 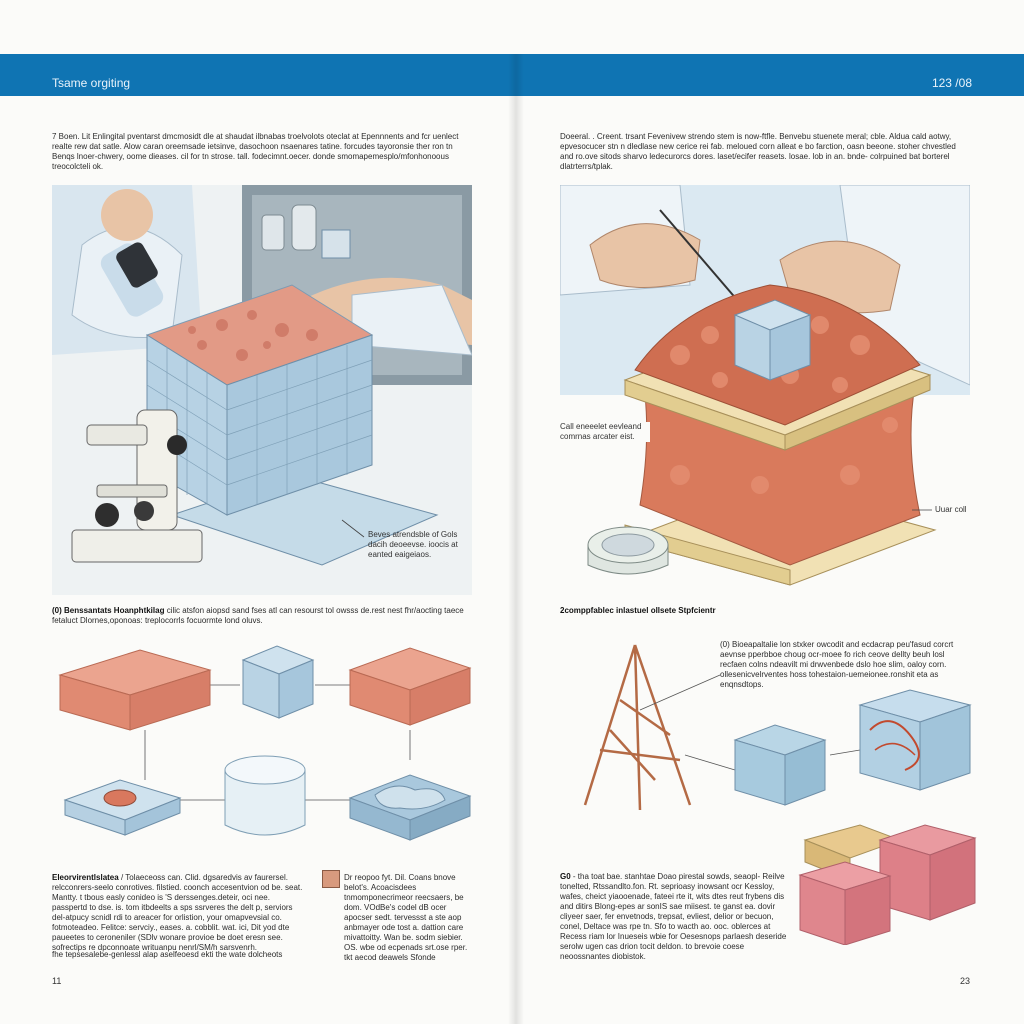 I want to click on tissue-cubes, so click(x=887, y=884).